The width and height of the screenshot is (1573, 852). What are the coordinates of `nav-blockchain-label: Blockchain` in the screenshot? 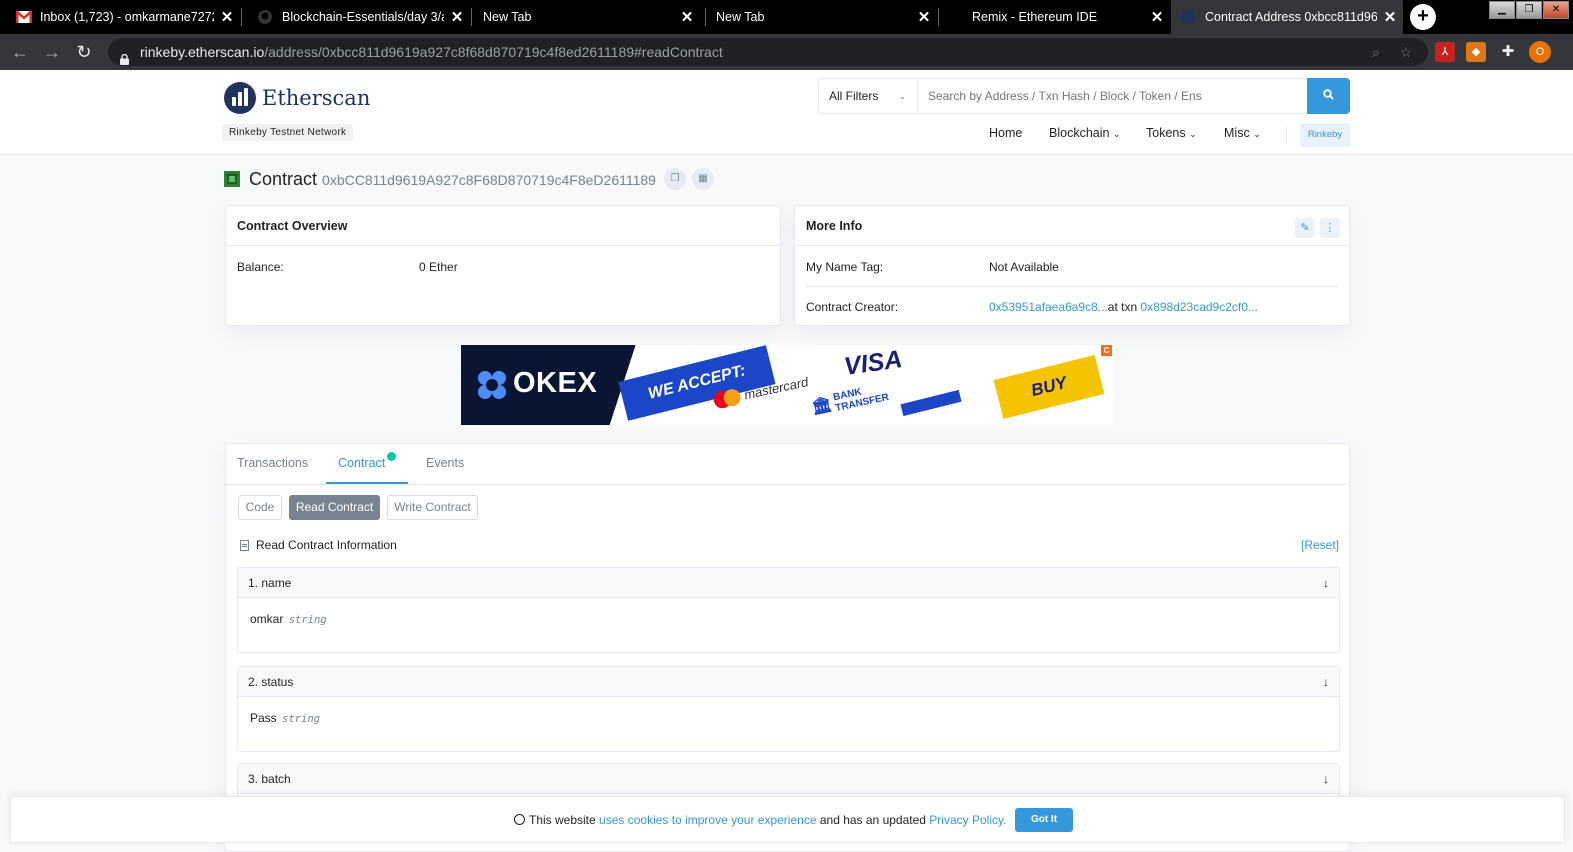 It's located at (1079, 133).